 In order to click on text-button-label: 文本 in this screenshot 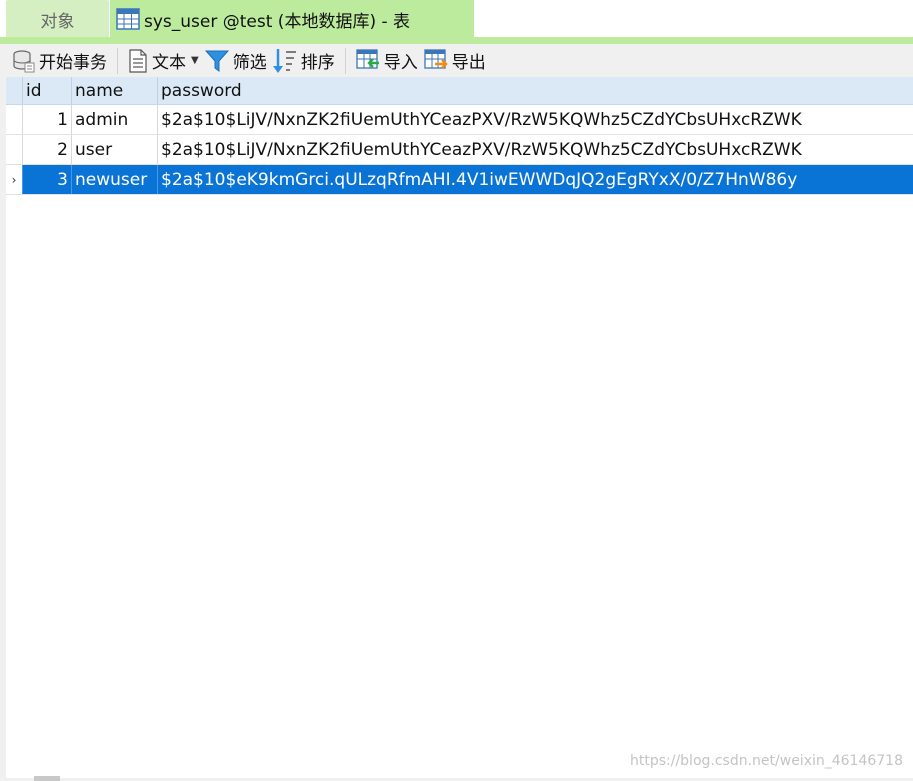, I will do `click(169, 63)`.